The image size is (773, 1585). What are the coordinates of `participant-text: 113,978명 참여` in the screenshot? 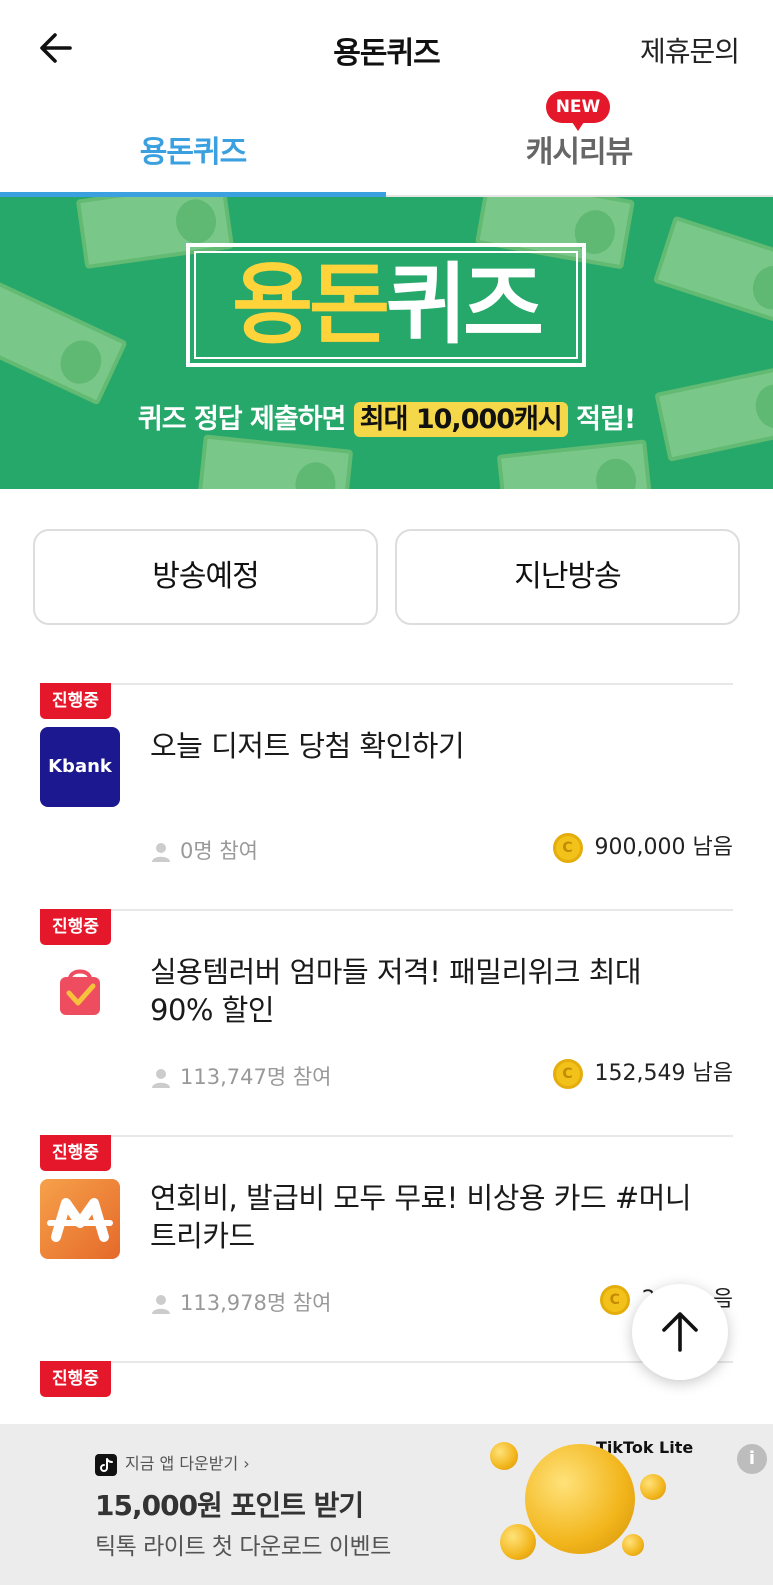 It's located at (256, 1303).